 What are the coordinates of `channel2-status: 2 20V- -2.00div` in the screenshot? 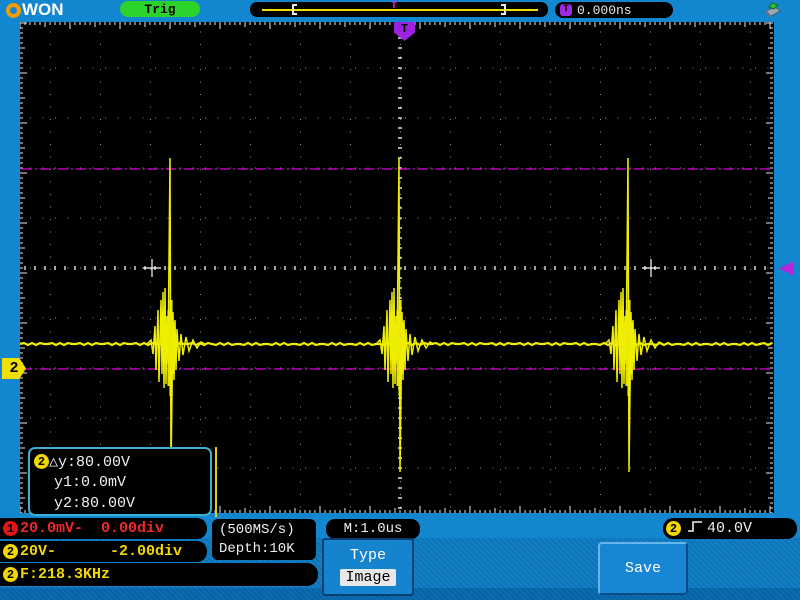 It's located at (103, 551).